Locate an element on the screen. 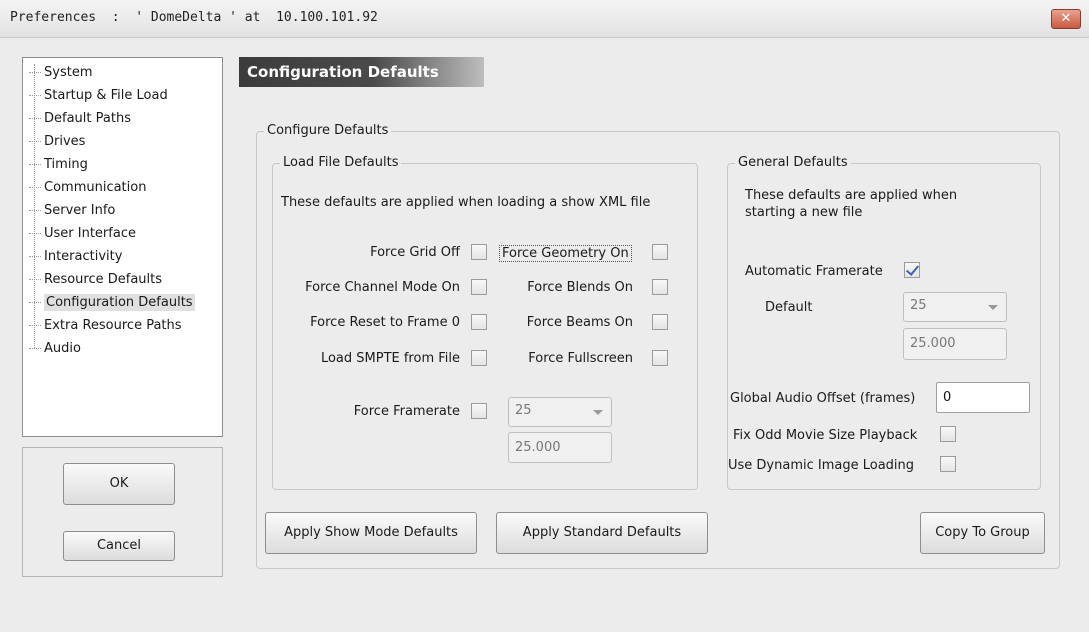 Image resolution: width=1089 pixels, height=632 pixels. sidebar-item-timing: Timing is located at coordinates (58, 164).